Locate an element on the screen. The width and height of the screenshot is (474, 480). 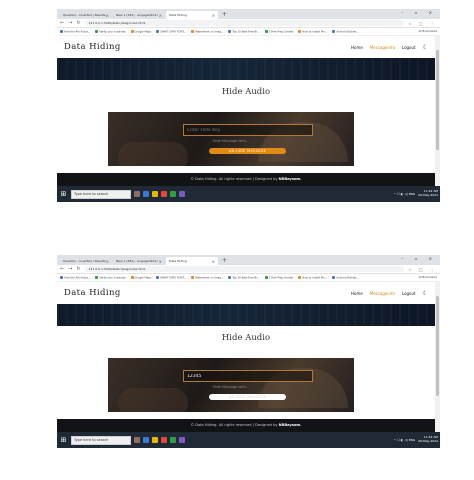
site-menu: Home Messageinfo Logout ☾ is located at coordinates (389, 293).